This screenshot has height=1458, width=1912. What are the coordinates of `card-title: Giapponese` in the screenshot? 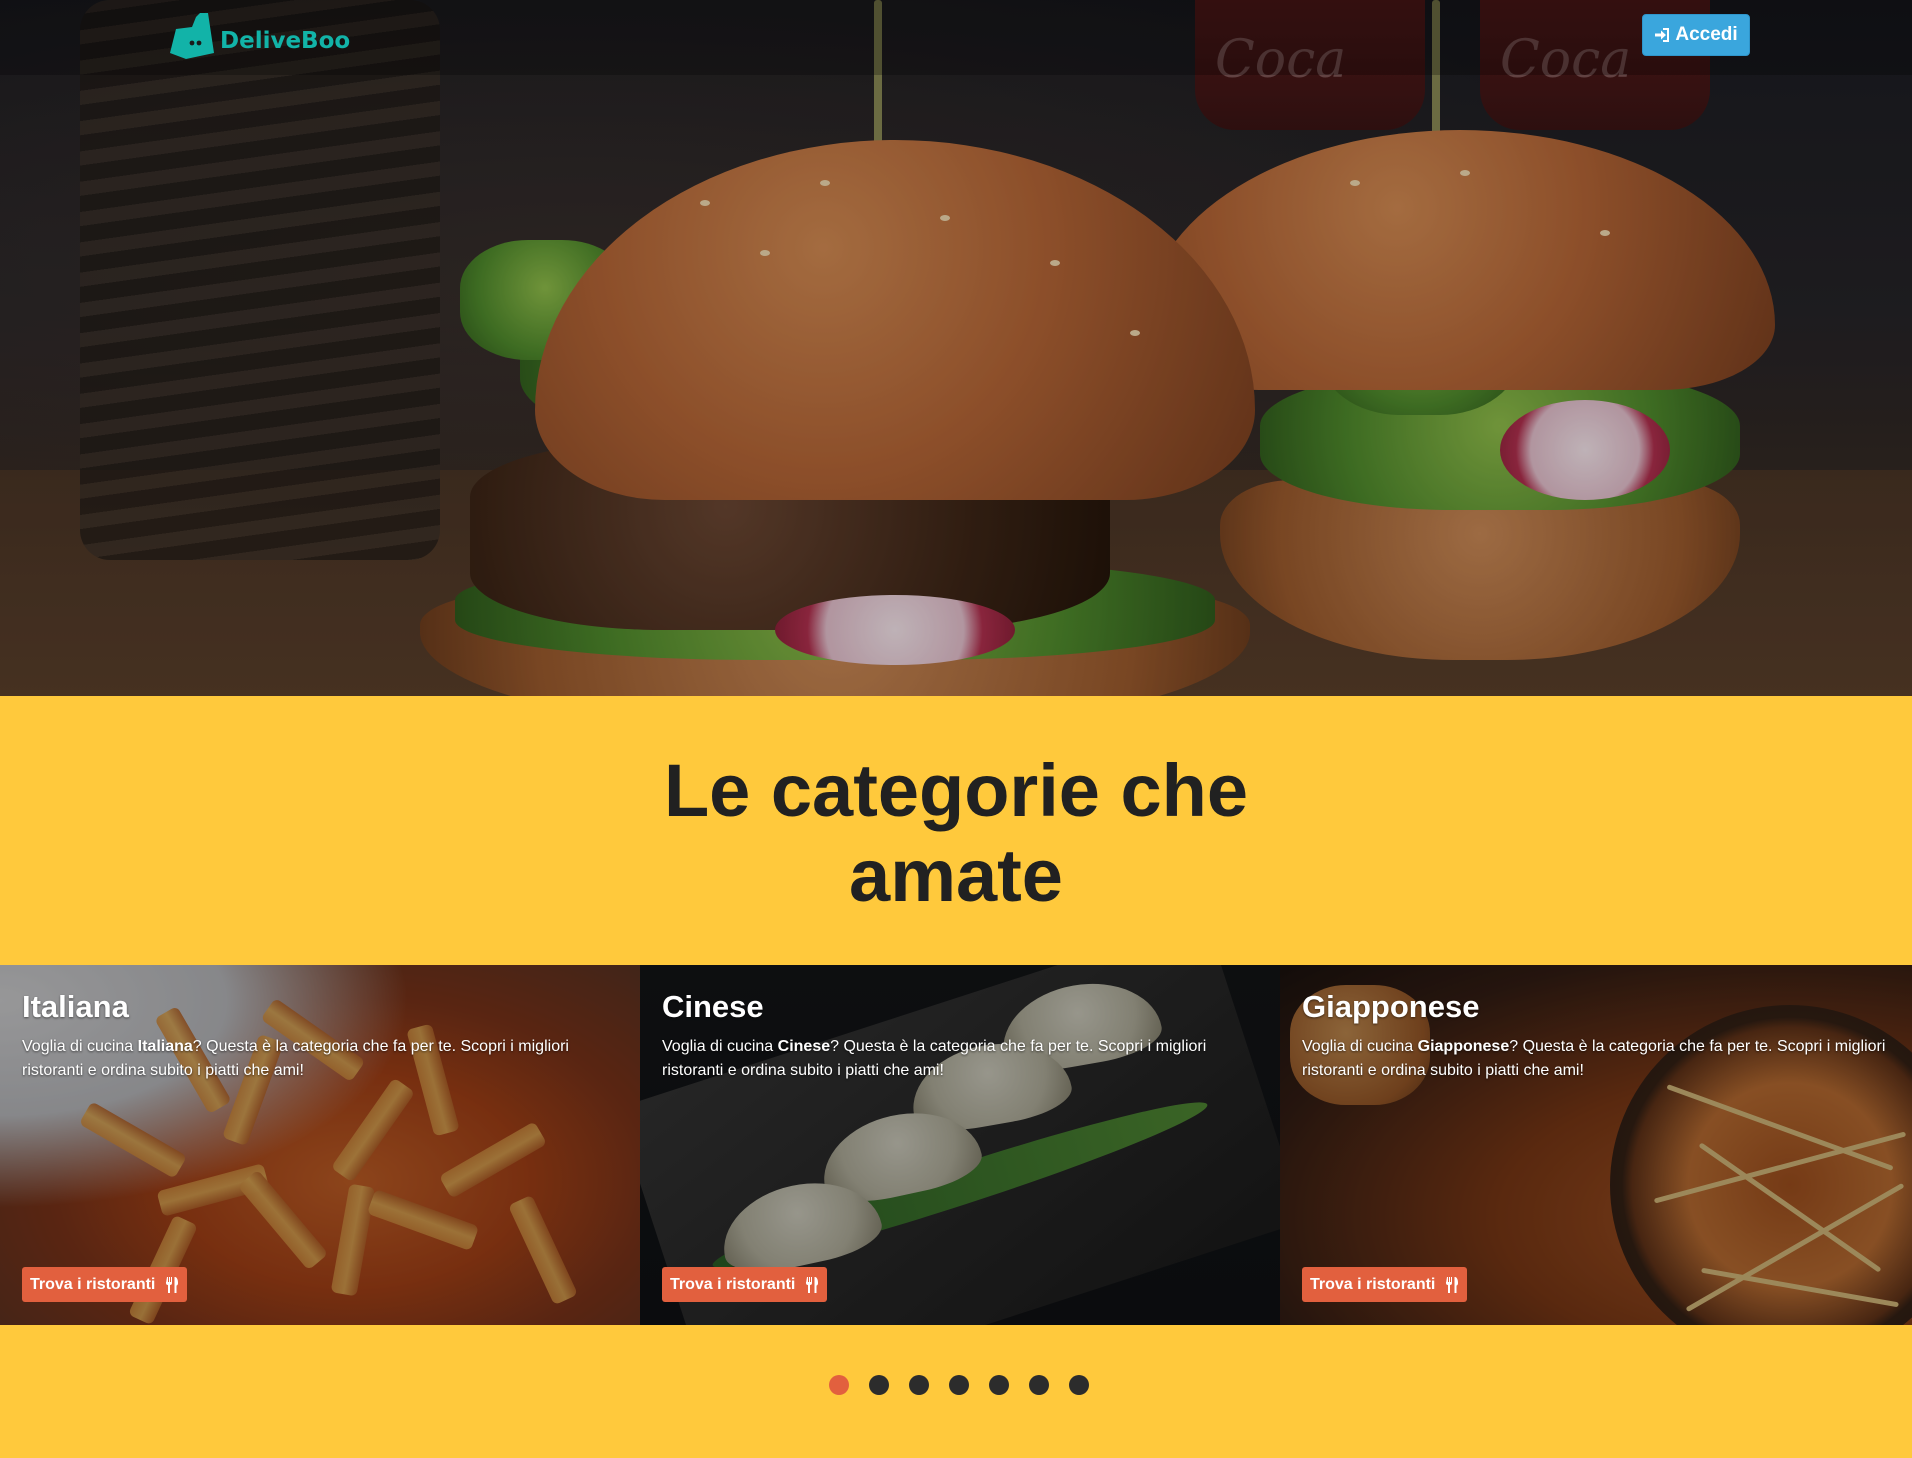 It's located at (1391, 1006).